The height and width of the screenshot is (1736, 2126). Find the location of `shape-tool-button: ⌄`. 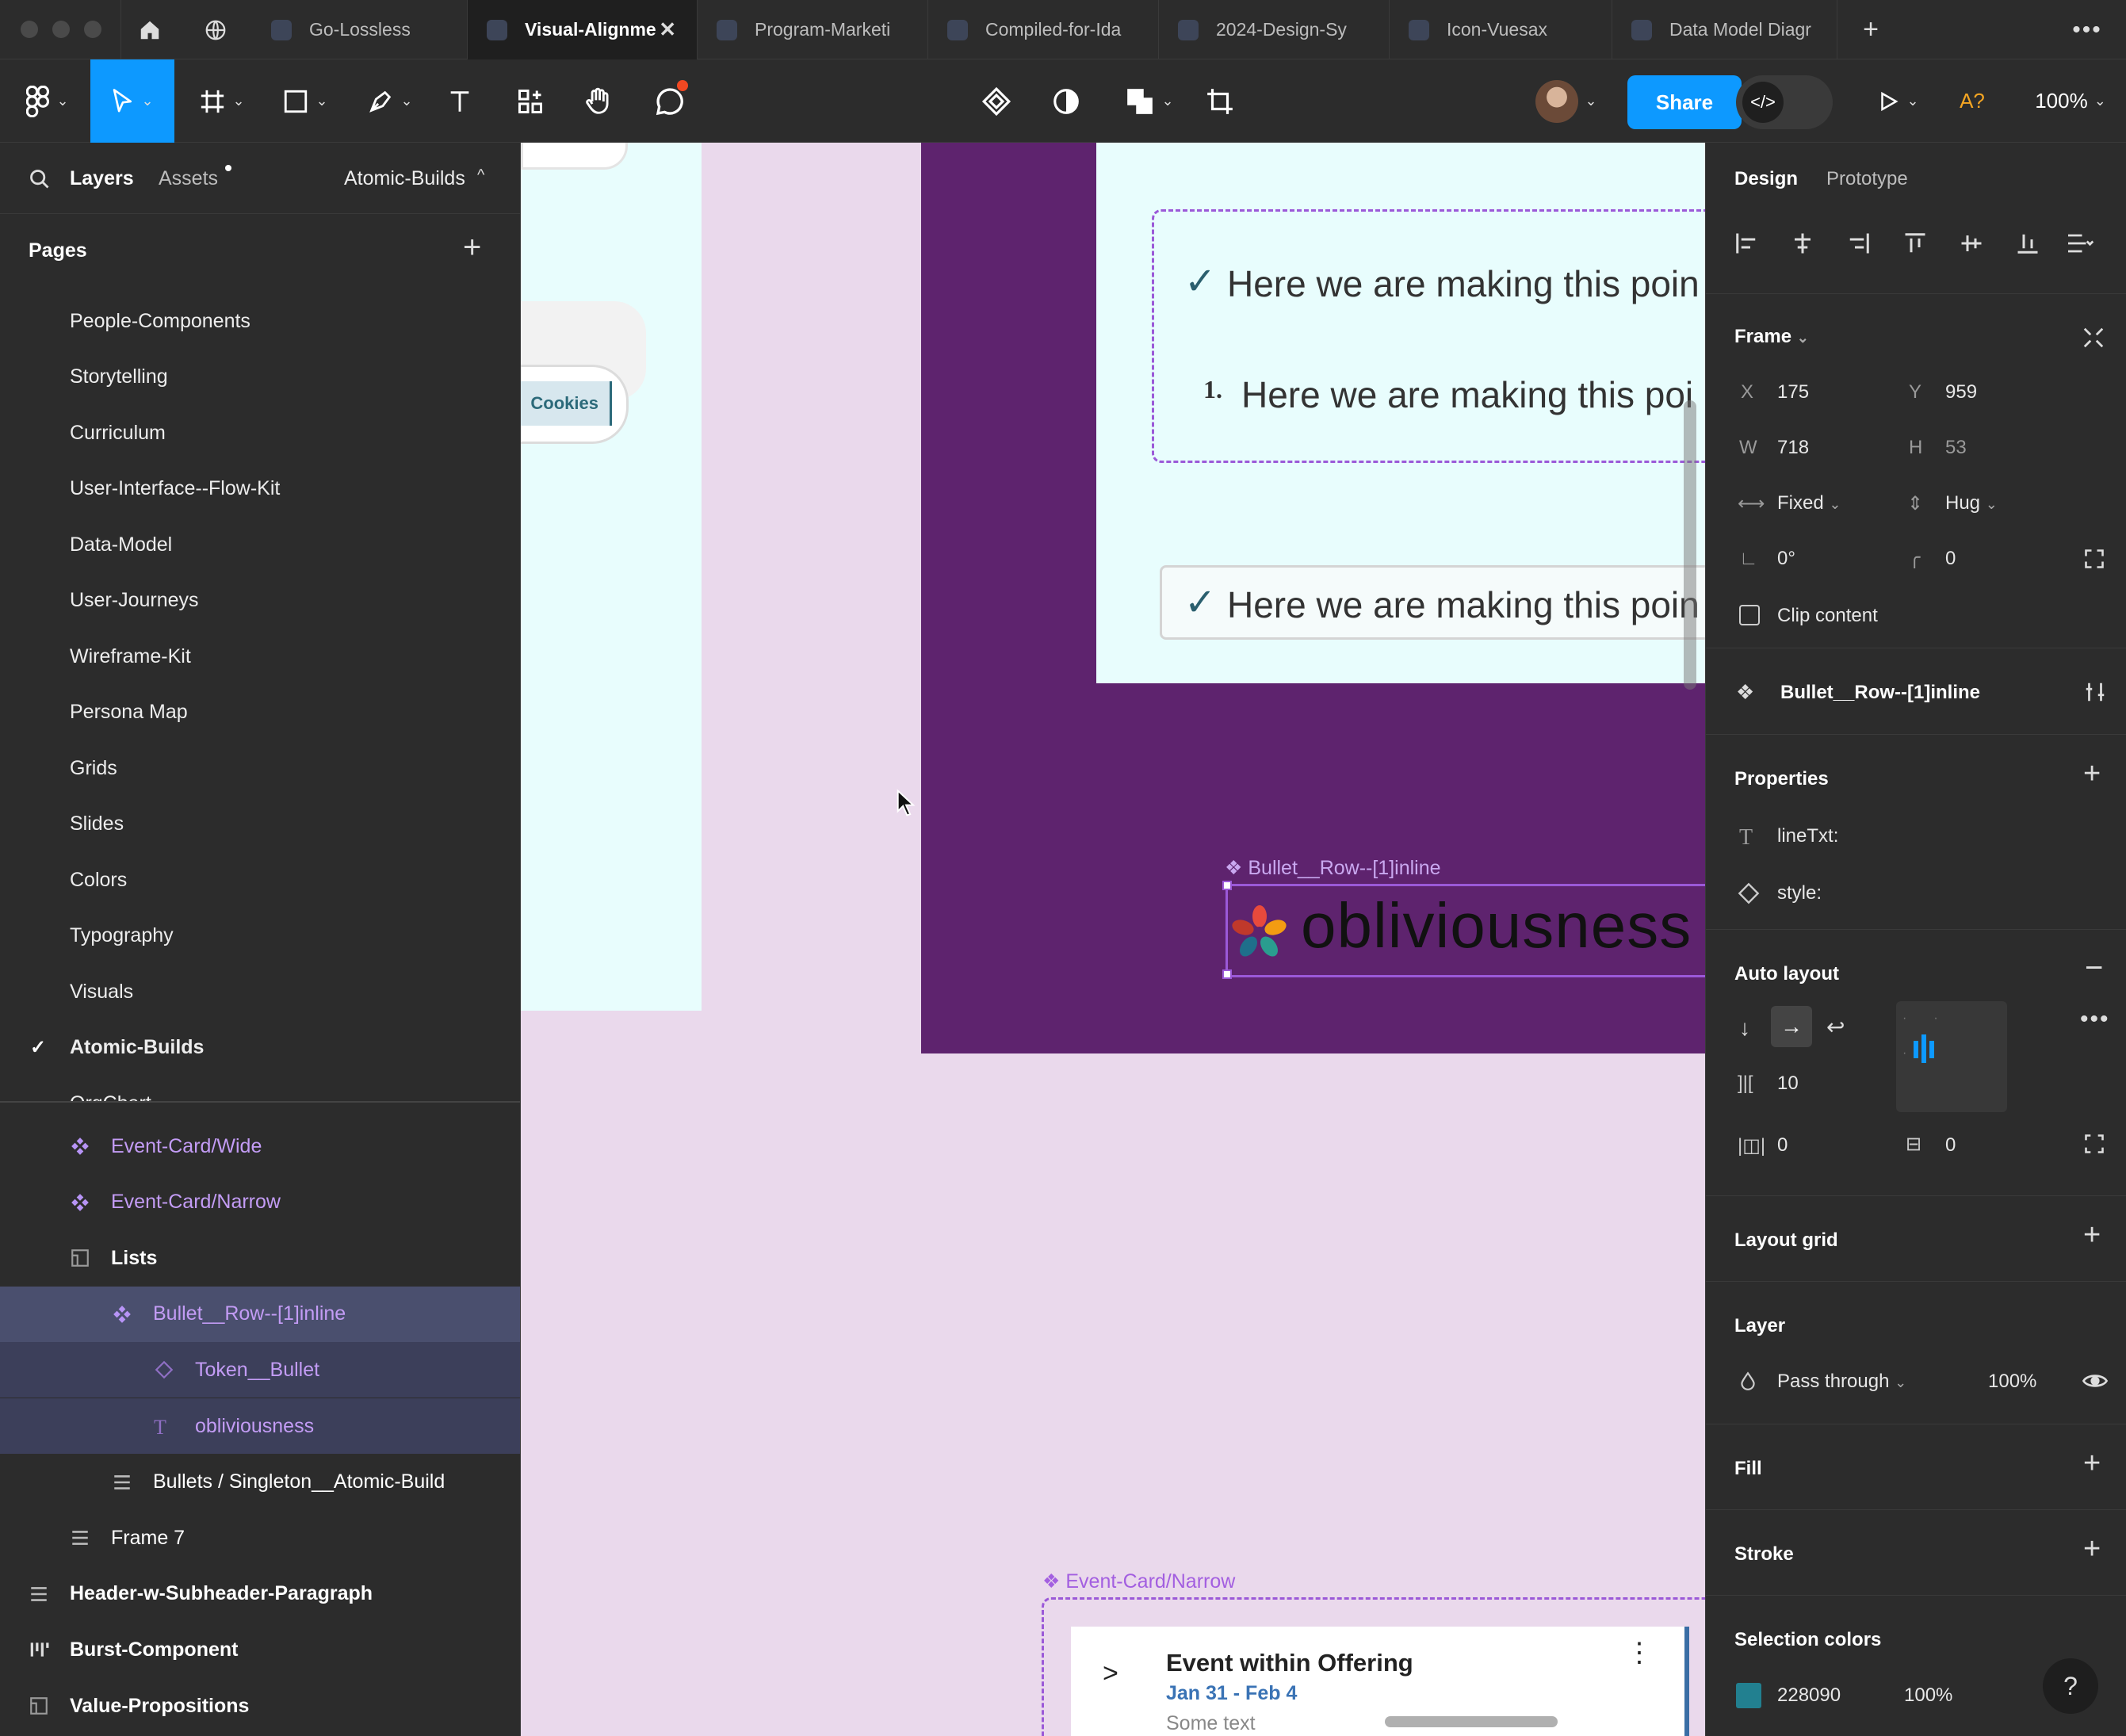

shape-tool-button: ⌄ is located at coordinates (305, 101).